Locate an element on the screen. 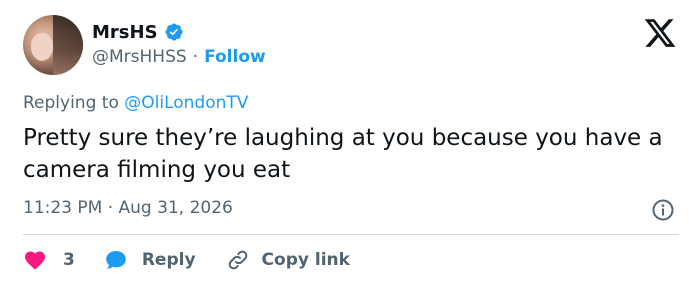 Image resolution: width=700 pixels, height=287 pixels. like-button: 3 is located at coordinates (49, 260).